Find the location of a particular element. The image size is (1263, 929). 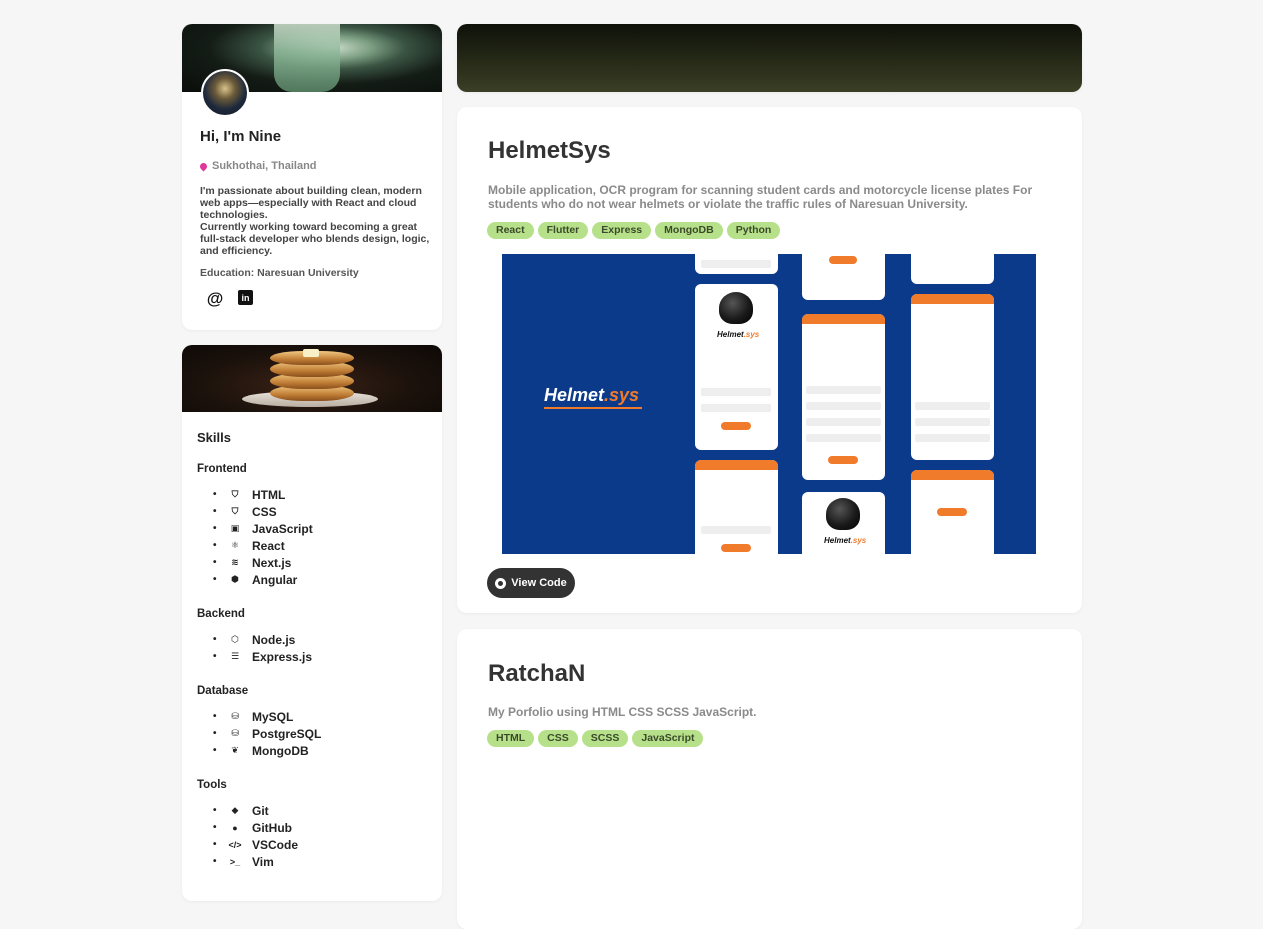

skill-item: ⛁ MySQL is located at coordinates (267, 716).